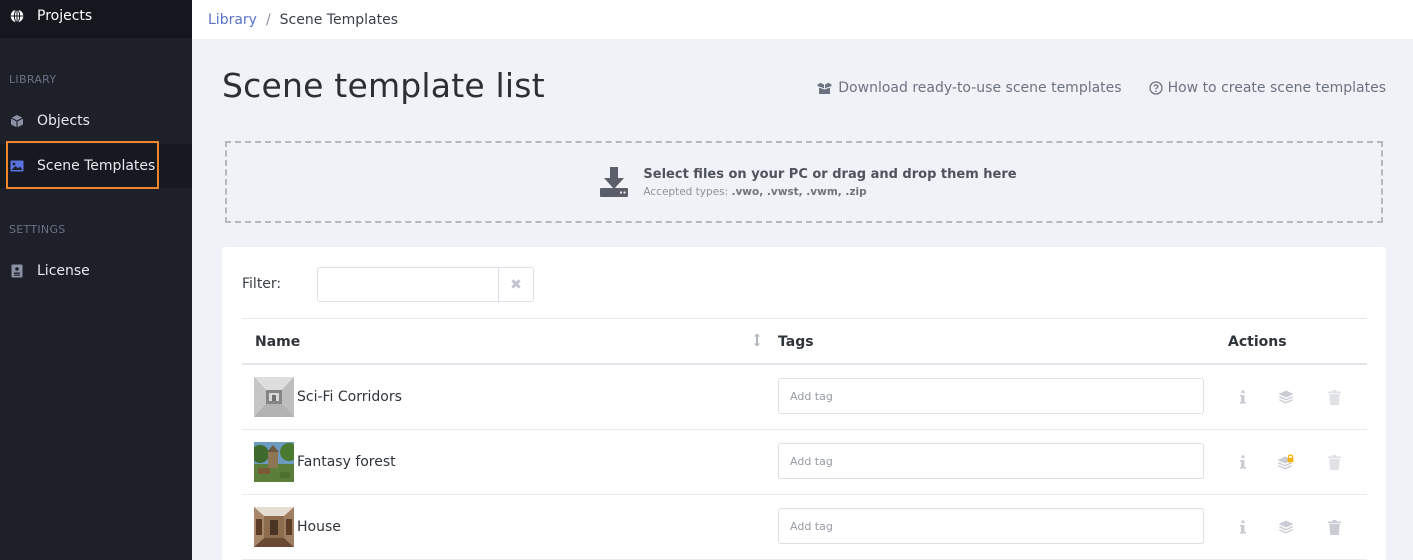  I want to click on cube-icon, so click(17, 121).